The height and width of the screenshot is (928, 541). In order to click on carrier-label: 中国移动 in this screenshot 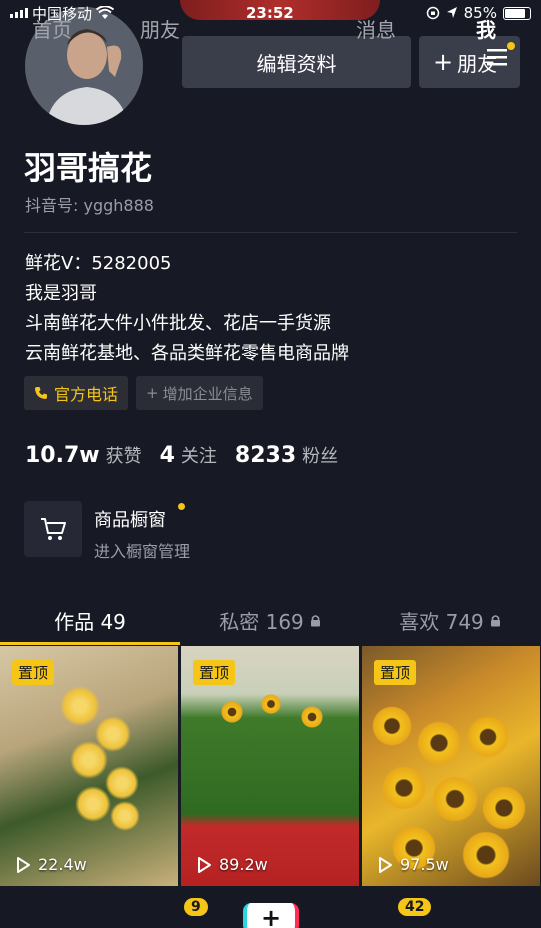, I will do `click(62, 13)`.